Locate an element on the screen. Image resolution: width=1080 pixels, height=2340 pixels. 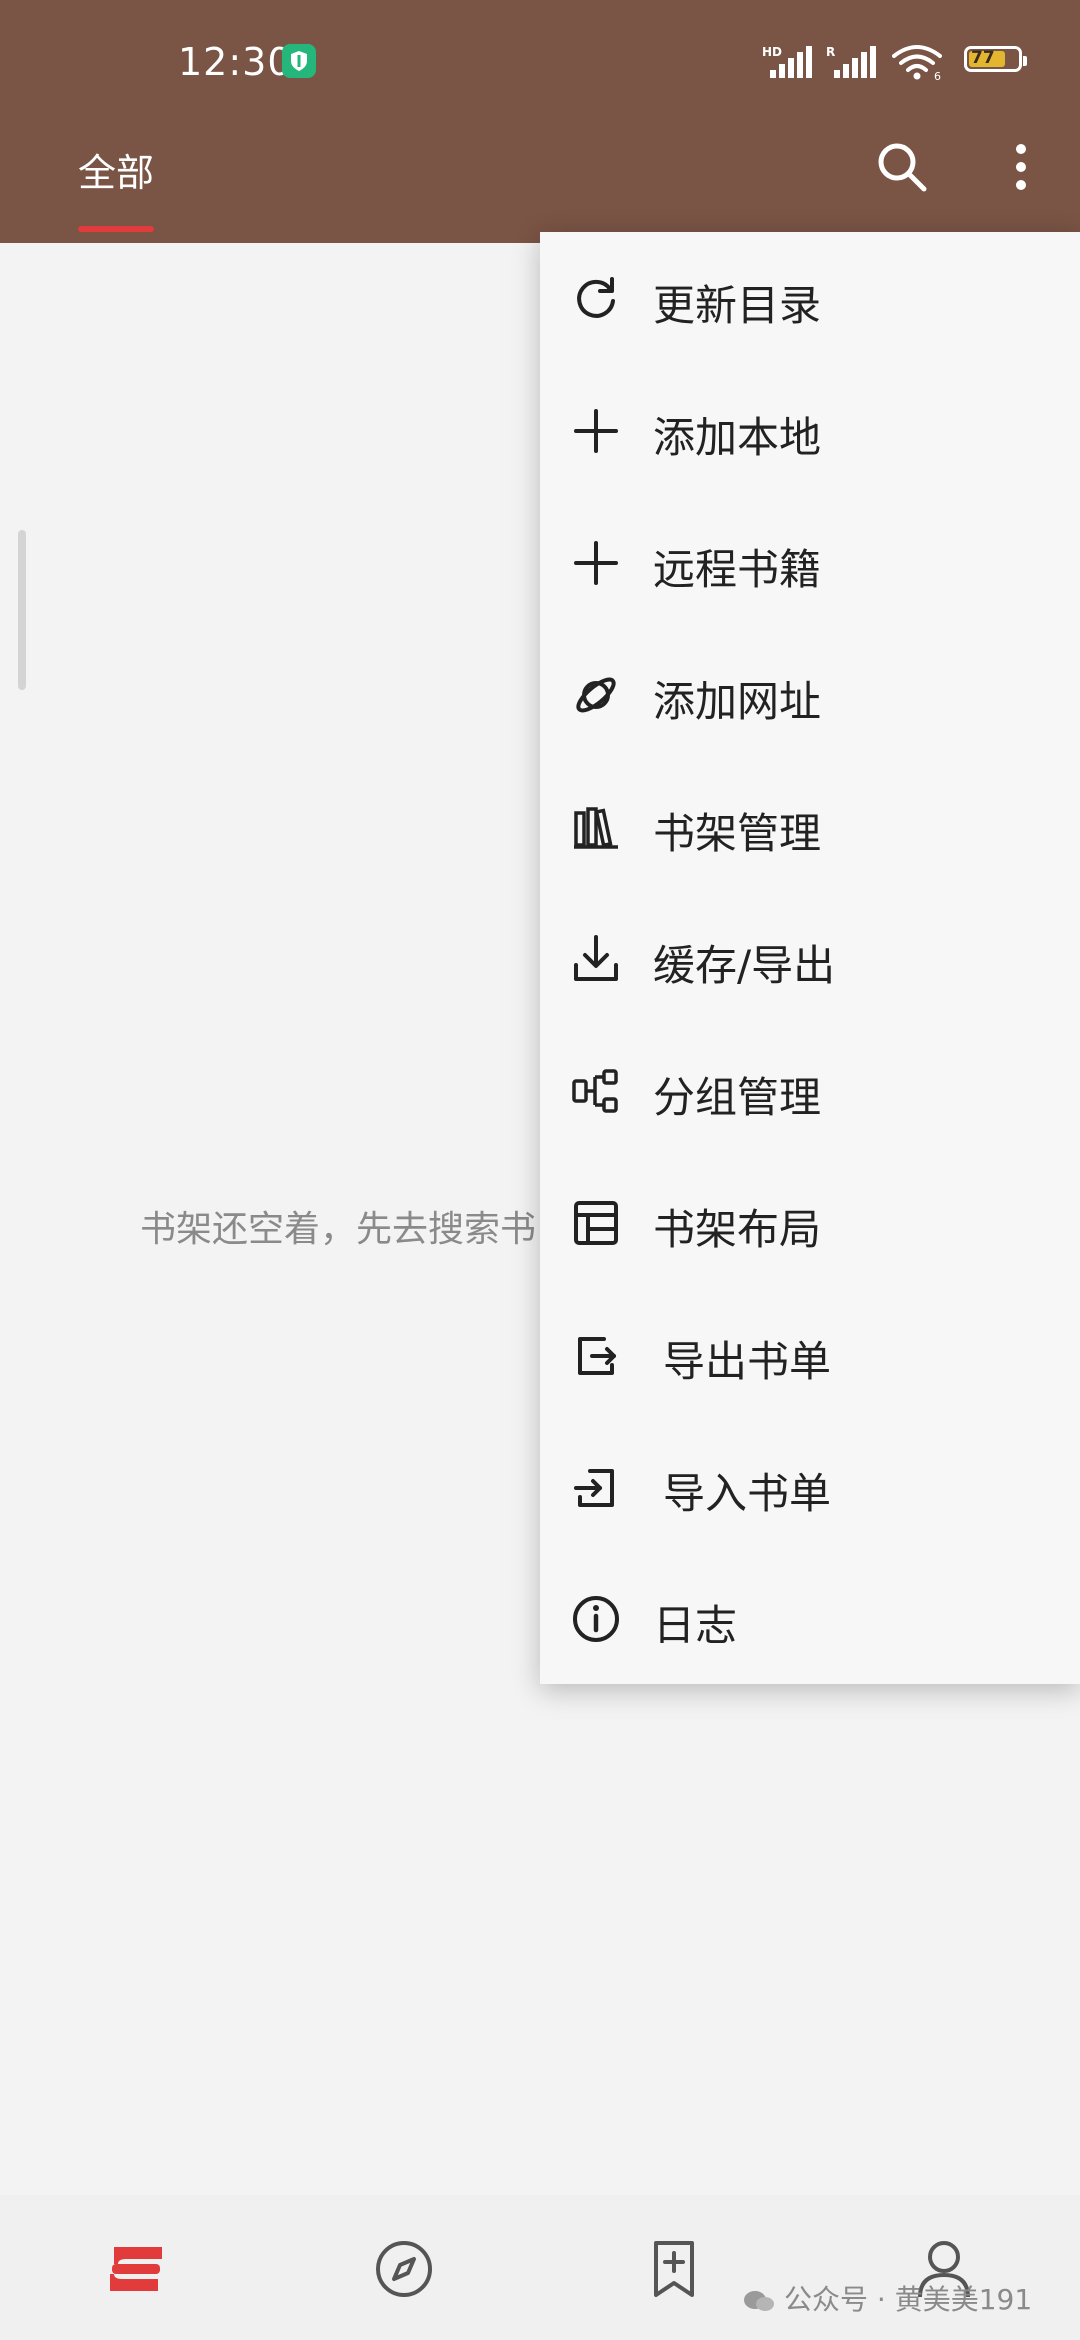
wechat-icon is located at coordinates (759, 2301).